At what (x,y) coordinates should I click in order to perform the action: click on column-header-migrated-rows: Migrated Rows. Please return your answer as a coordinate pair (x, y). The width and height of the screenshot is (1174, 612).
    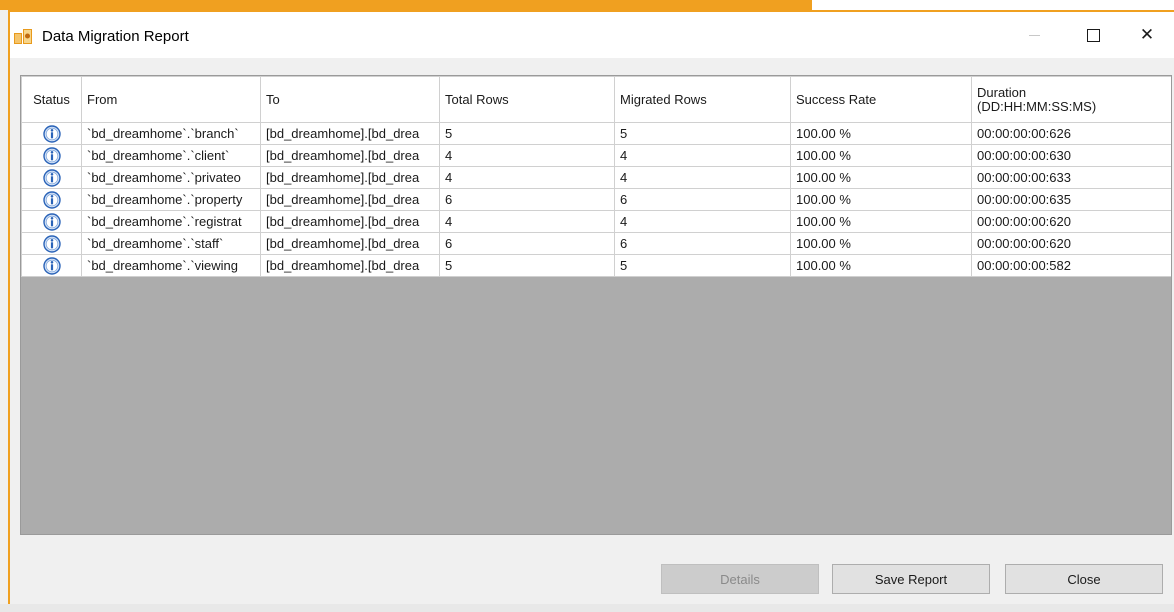
    Looking at the image, I should click on (702, 99).